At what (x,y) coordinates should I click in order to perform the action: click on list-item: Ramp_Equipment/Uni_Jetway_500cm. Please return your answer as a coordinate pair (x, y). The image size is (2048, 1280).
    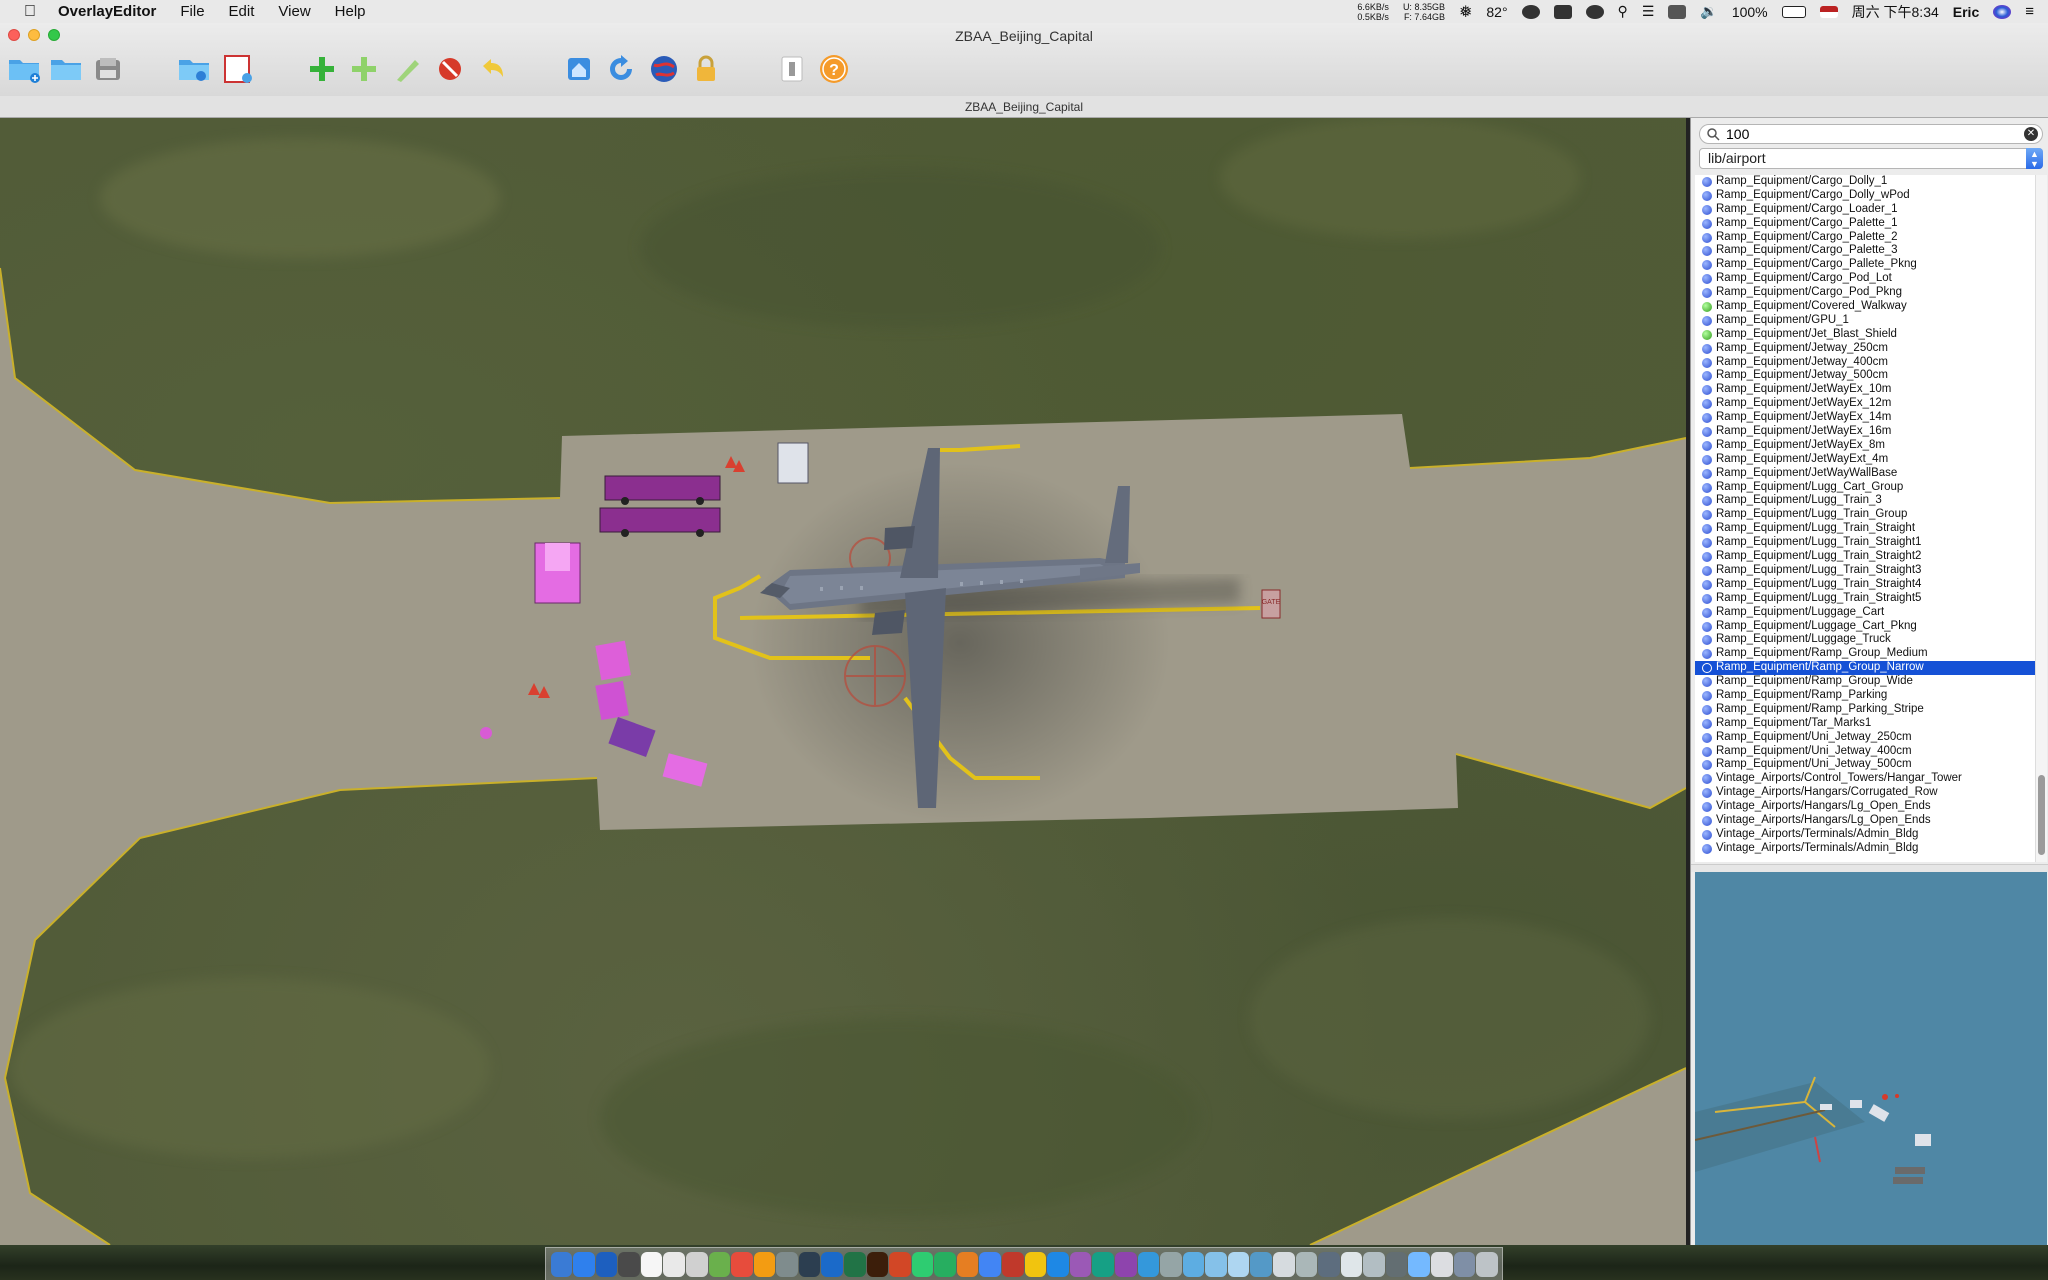
    Looking at the image, I should click on (1865, 765).